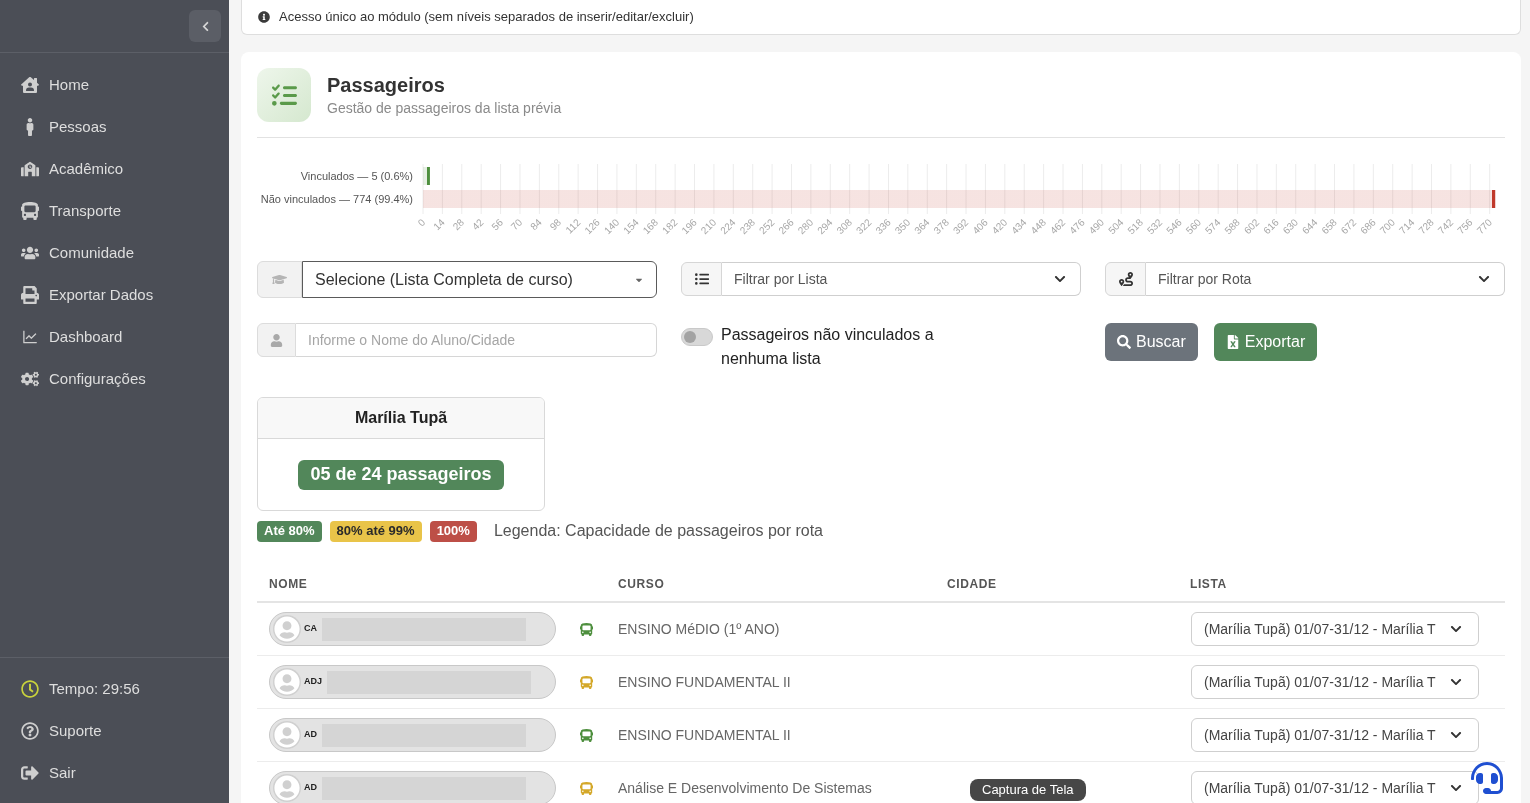  What do you see at coordinates (901, 279) in the screenshot?
I see `list-select: Filtrar por Lista` at bounding box center [901, 279].